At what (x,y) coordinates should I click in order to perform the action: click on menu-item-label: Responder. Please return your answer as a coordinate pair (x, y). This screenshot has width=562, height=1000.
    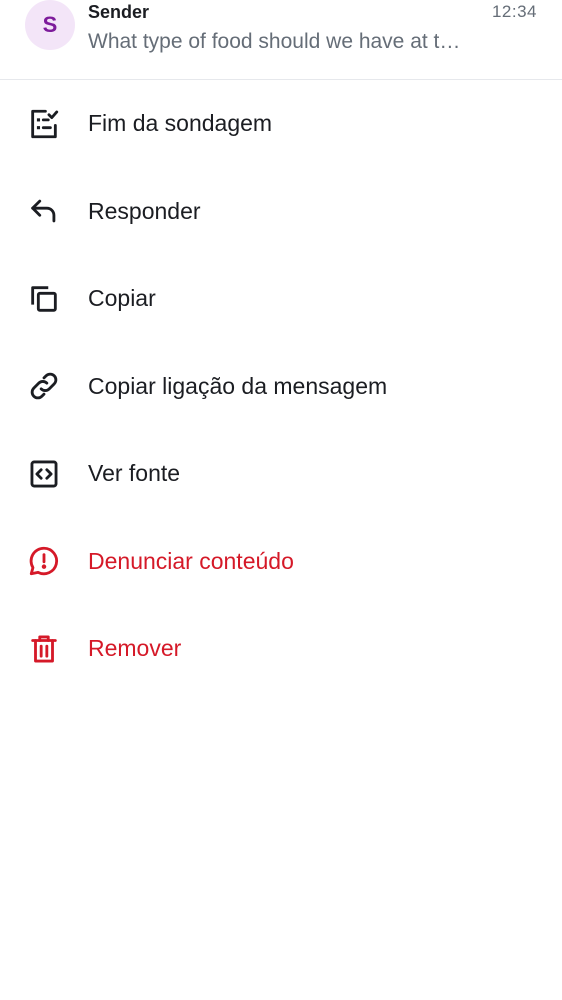
    Looking at the image, I should click on (144, 210).